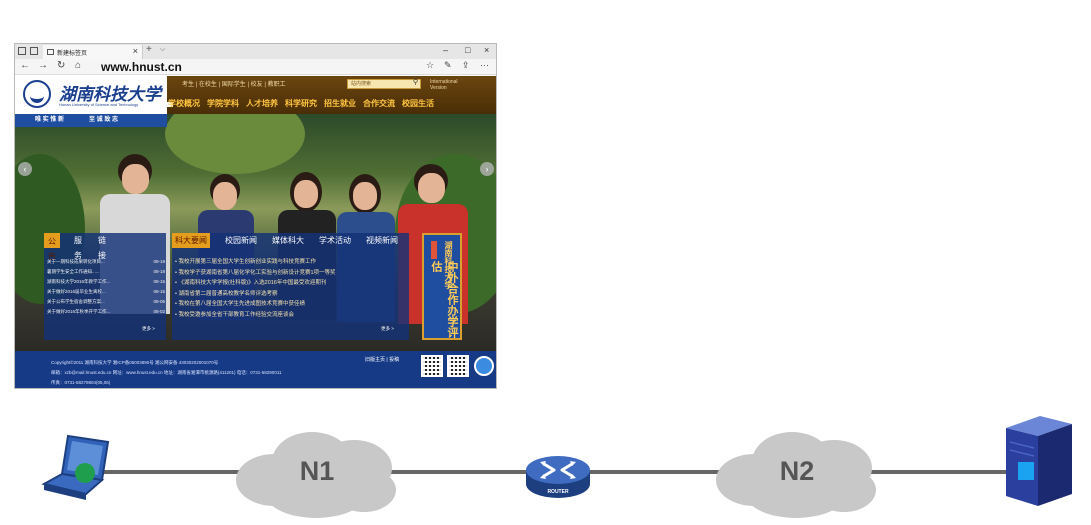  What do you see at coordinates (43, 65) in the screenshot?
I see `forward-button: →` at bounding box center [43, 65].